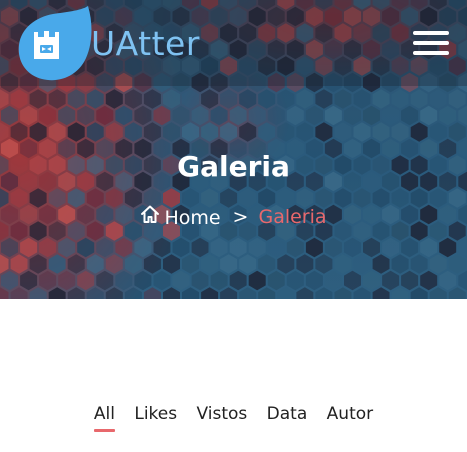 This screenshot has height=452, width=467. Describe the element at coordinates (431, 43) in the screenshot. I see `hamburger-menu-icon` at that location.